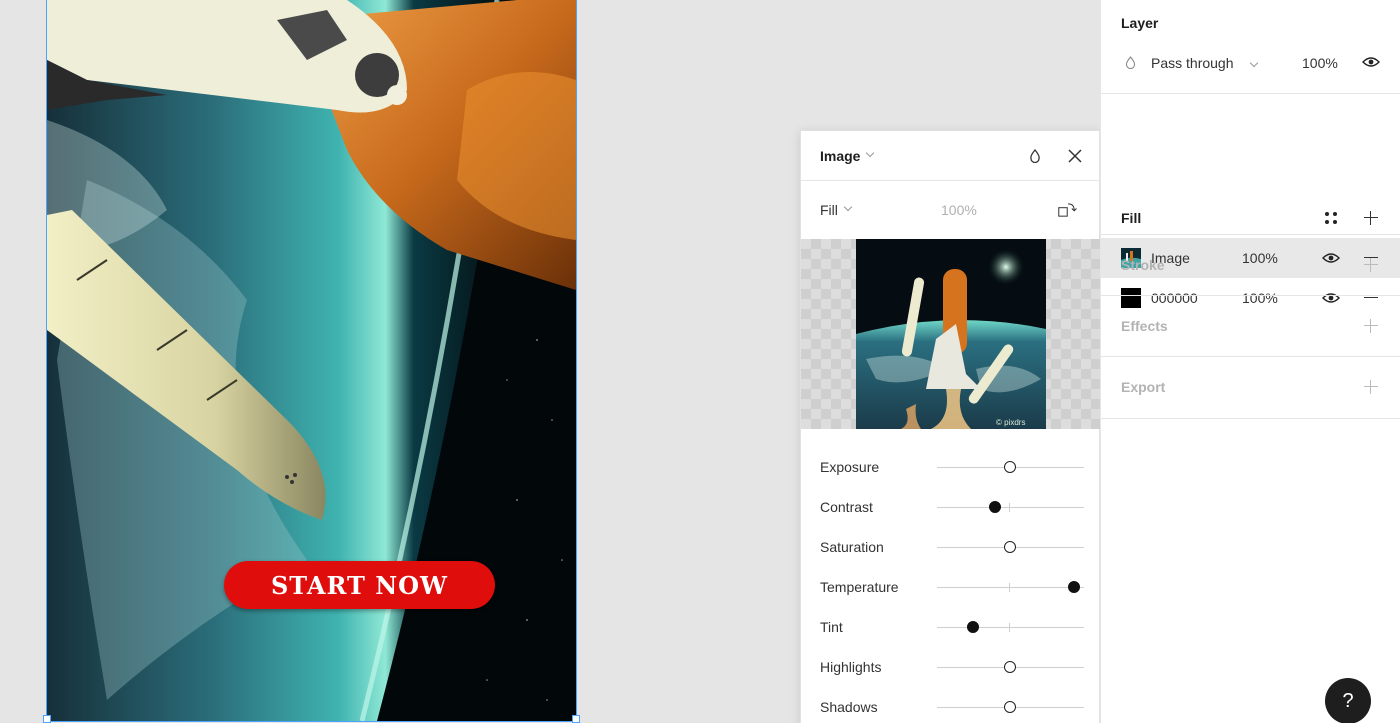 This screenshot has height=723, width=1400. Describe the element at coordinates (851, 667) in the screenshot. I see `adjustment-label: Highlights` at that location.